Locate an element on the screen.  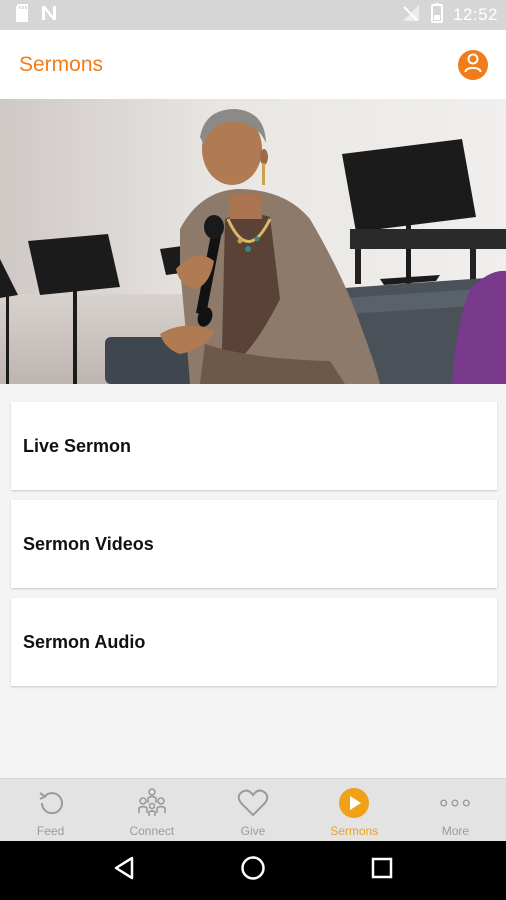
tab-give: Give is located at coordinates (252, 810).